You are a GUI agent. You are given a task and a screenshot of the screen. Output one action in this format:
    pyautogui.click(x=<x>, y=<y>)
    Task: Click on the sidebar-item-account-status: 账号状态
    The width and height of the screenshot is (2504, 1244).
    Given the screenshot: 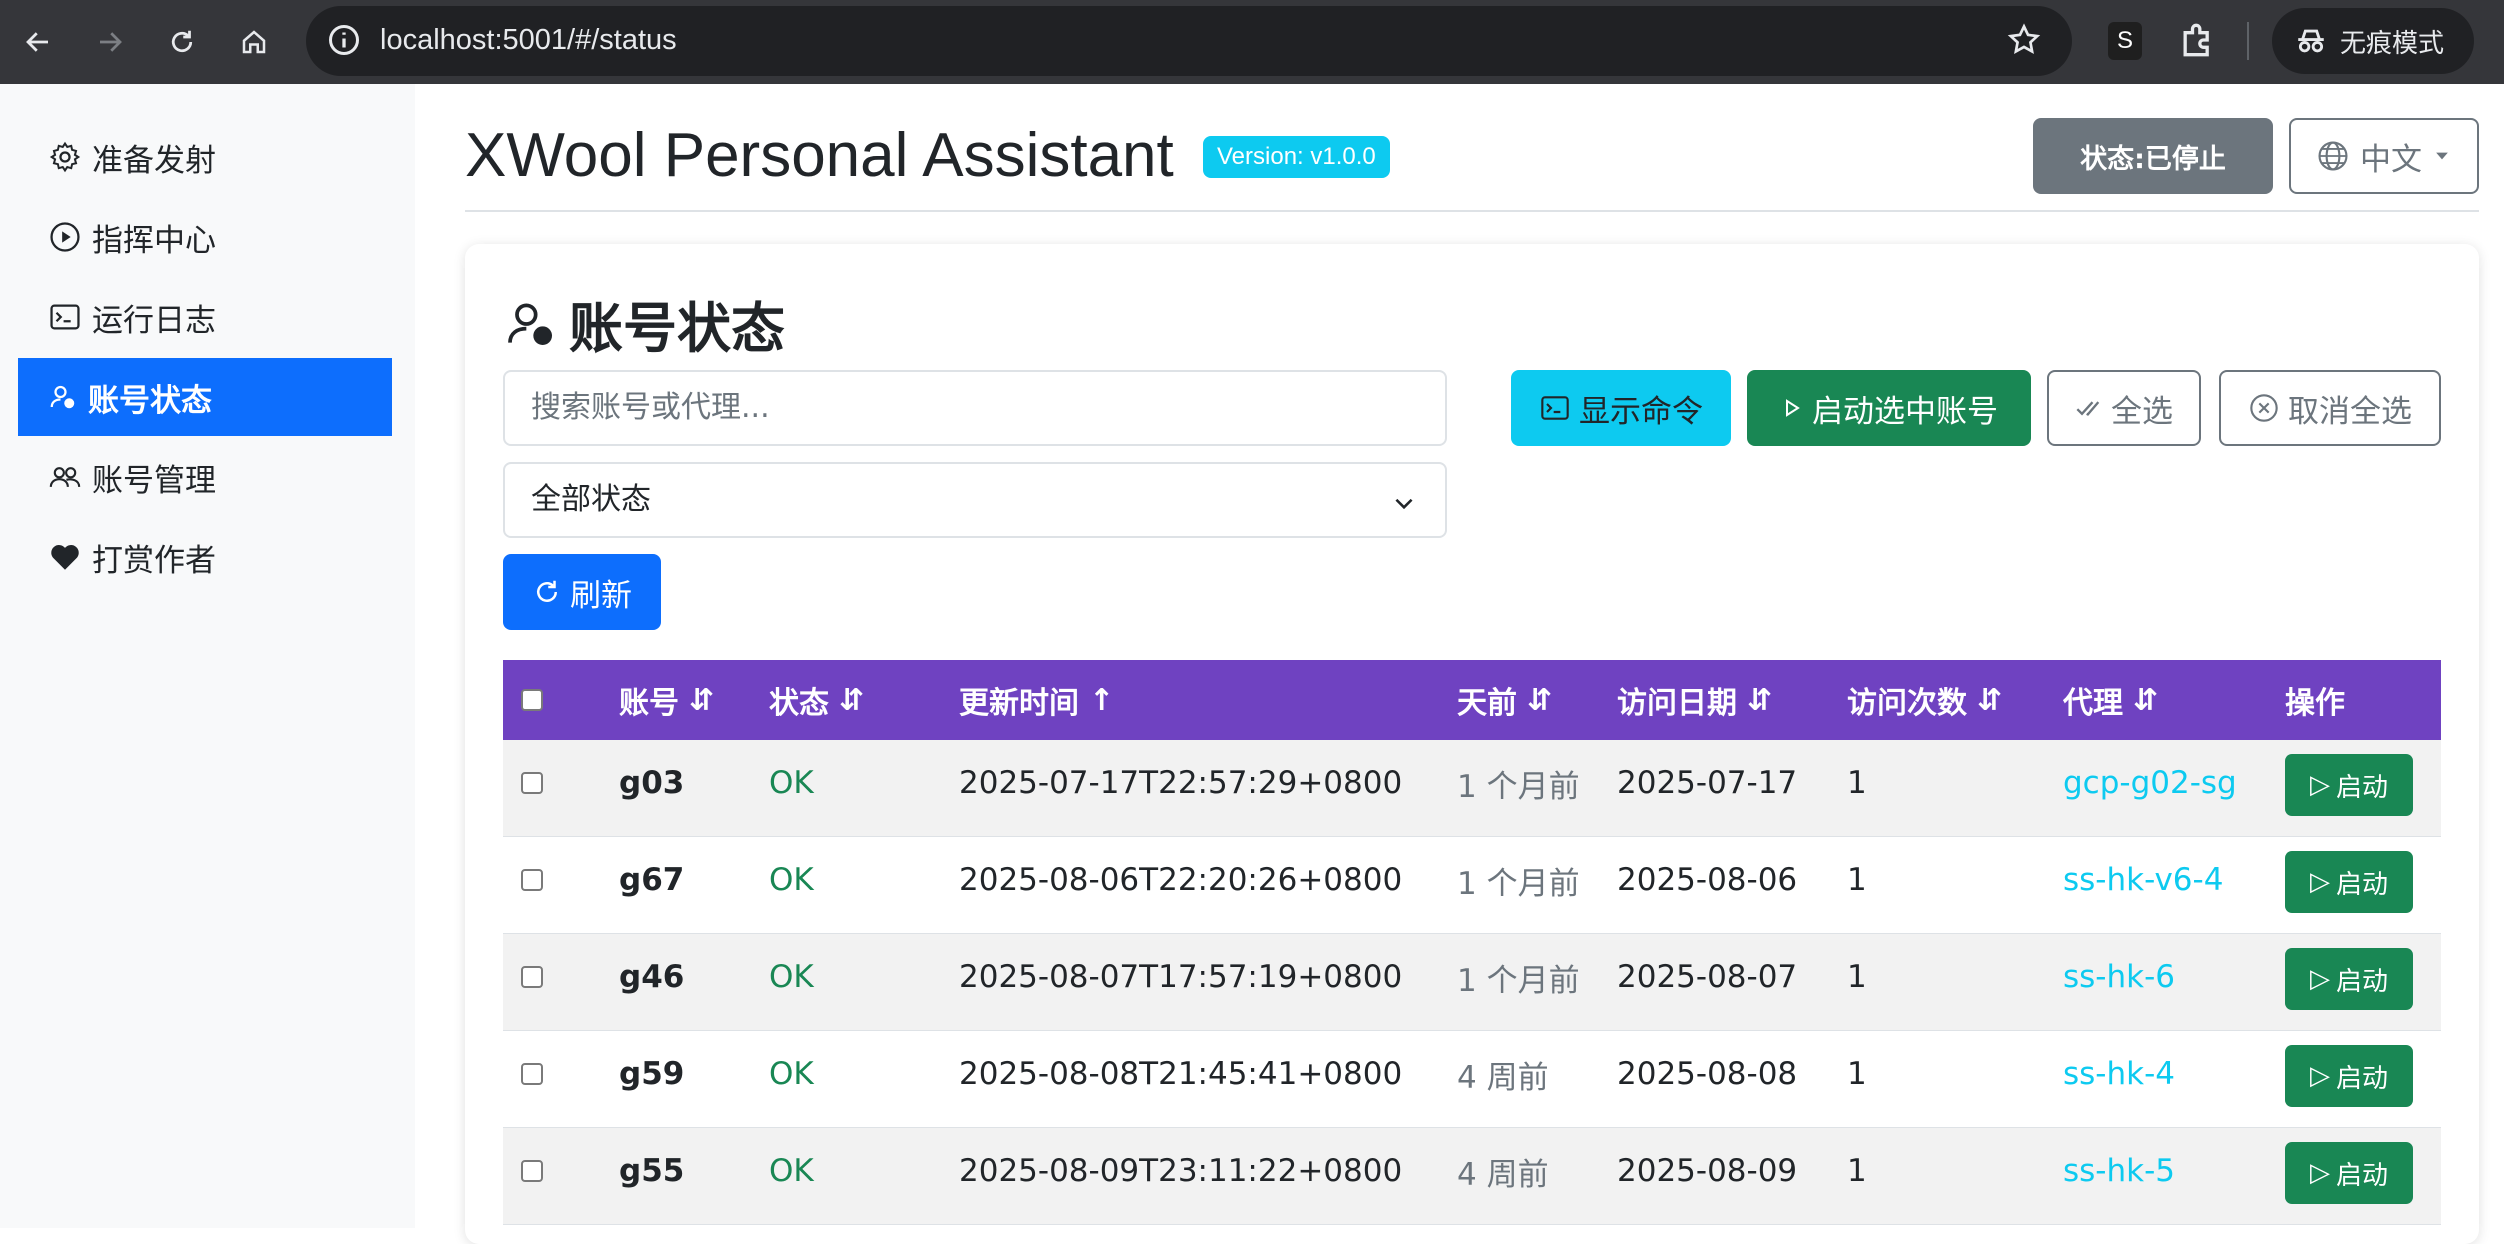 What is the action you would take?
    pyautogui.click(x=205, y=397)
    